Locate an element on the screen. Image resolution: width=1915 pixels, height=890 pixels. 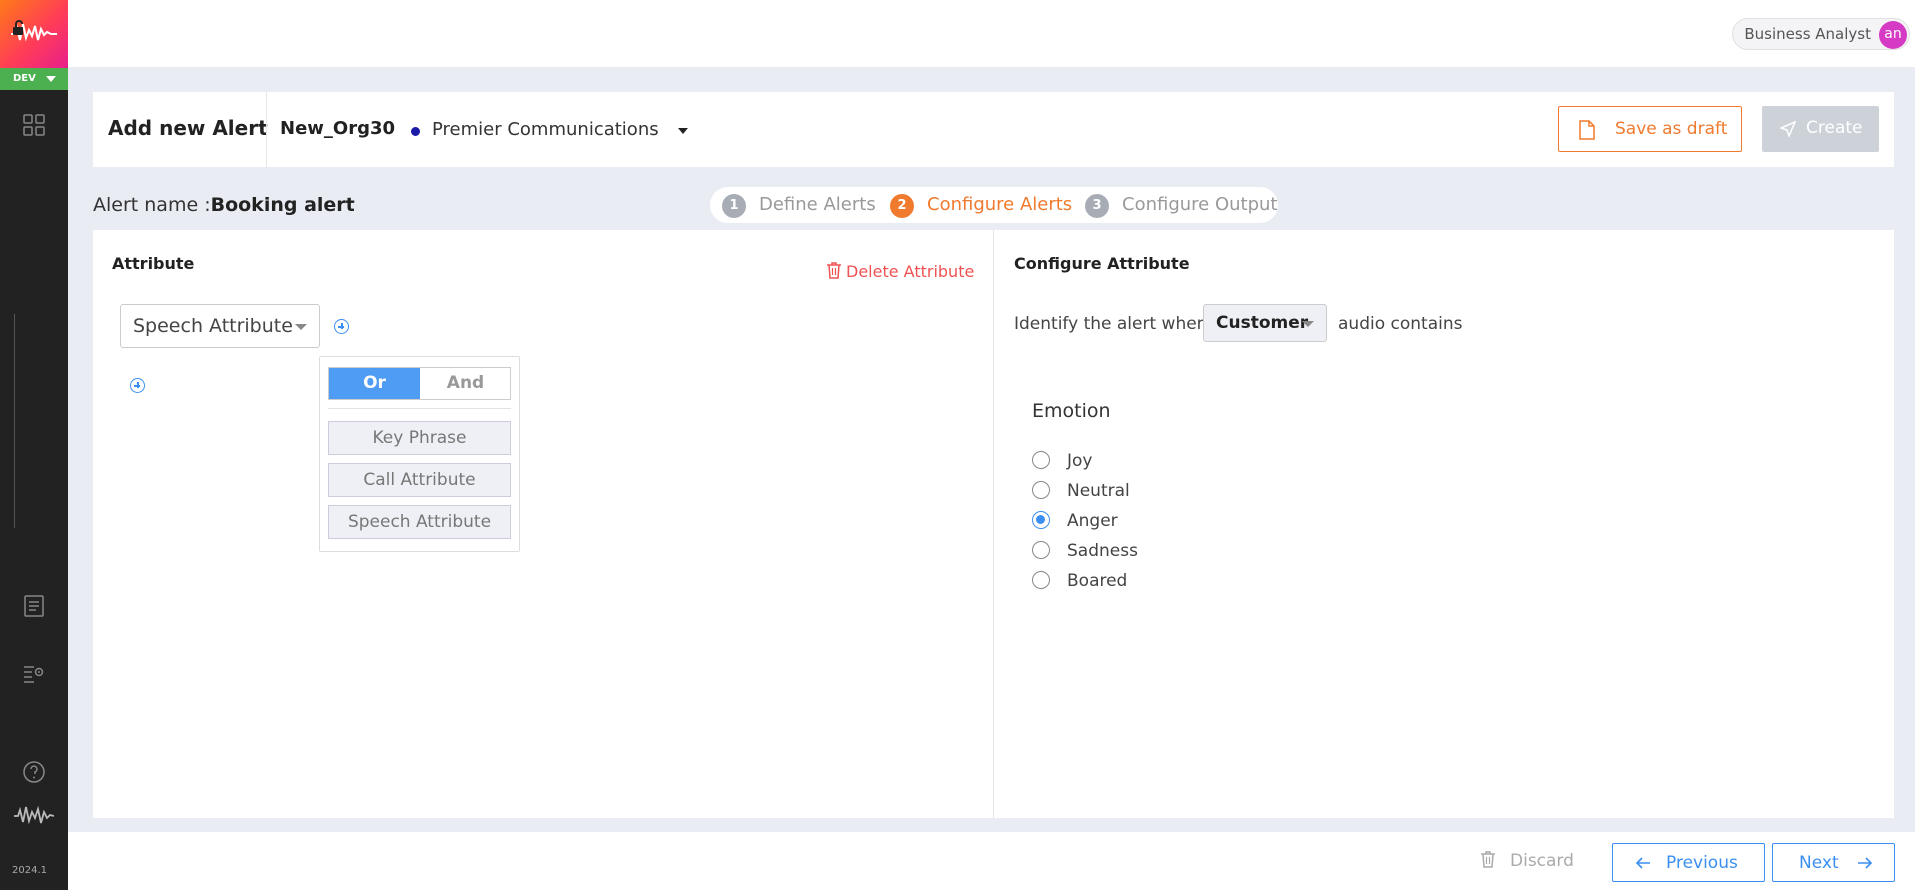
emotion-label: Anger is located at coordinates (1092, 521).